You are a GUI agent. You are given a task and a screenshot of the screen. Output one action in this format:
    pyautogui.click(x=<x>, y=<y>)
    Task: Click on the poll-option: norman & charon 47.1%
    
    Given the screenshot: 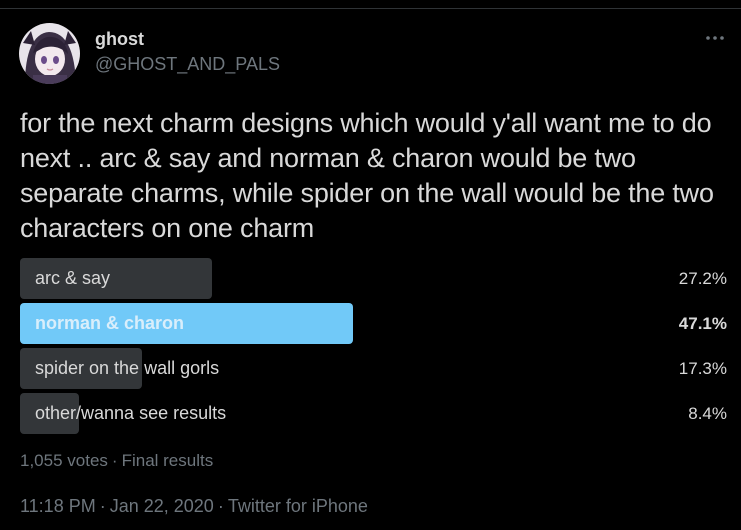 What is the action you would take?
    pyautogui.click(x=373, y=323)
    